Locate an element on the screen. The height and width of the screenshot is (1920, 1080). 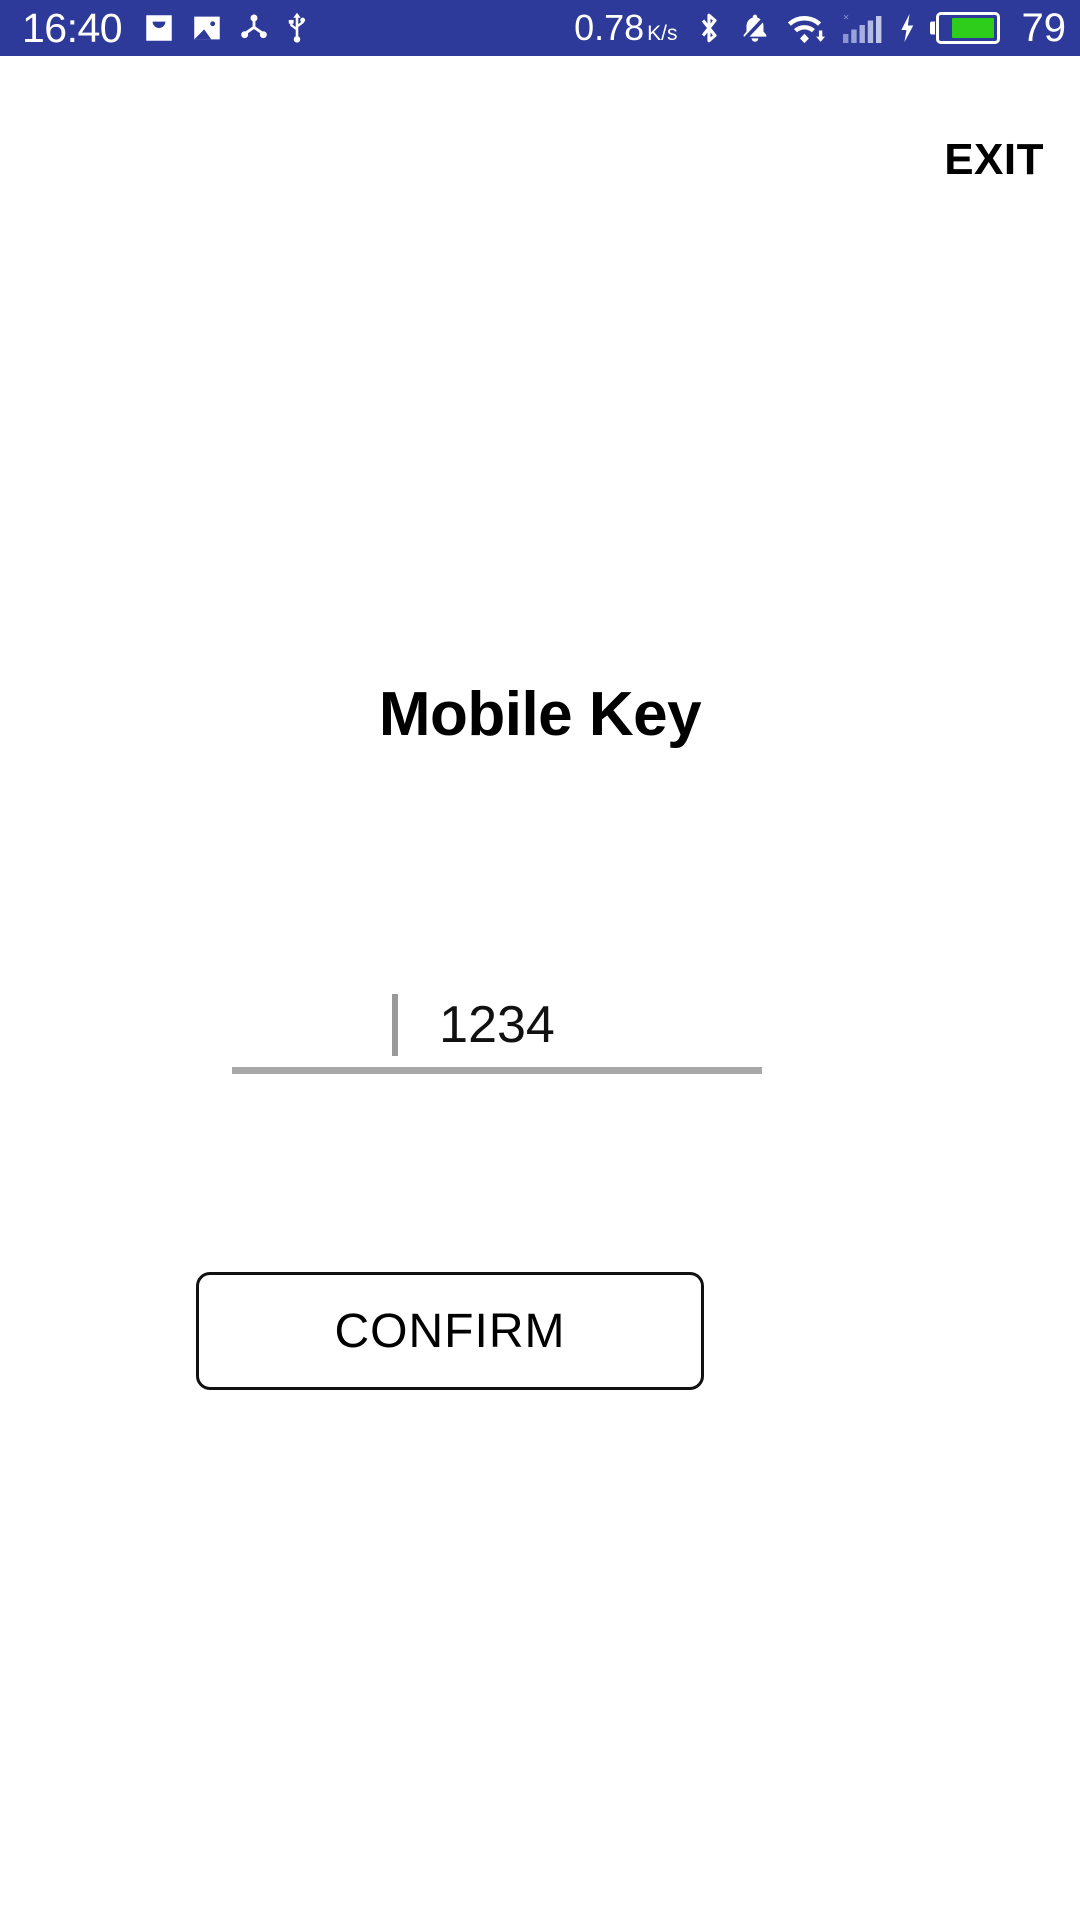
input-underline is located at coordinates (497, 1070).